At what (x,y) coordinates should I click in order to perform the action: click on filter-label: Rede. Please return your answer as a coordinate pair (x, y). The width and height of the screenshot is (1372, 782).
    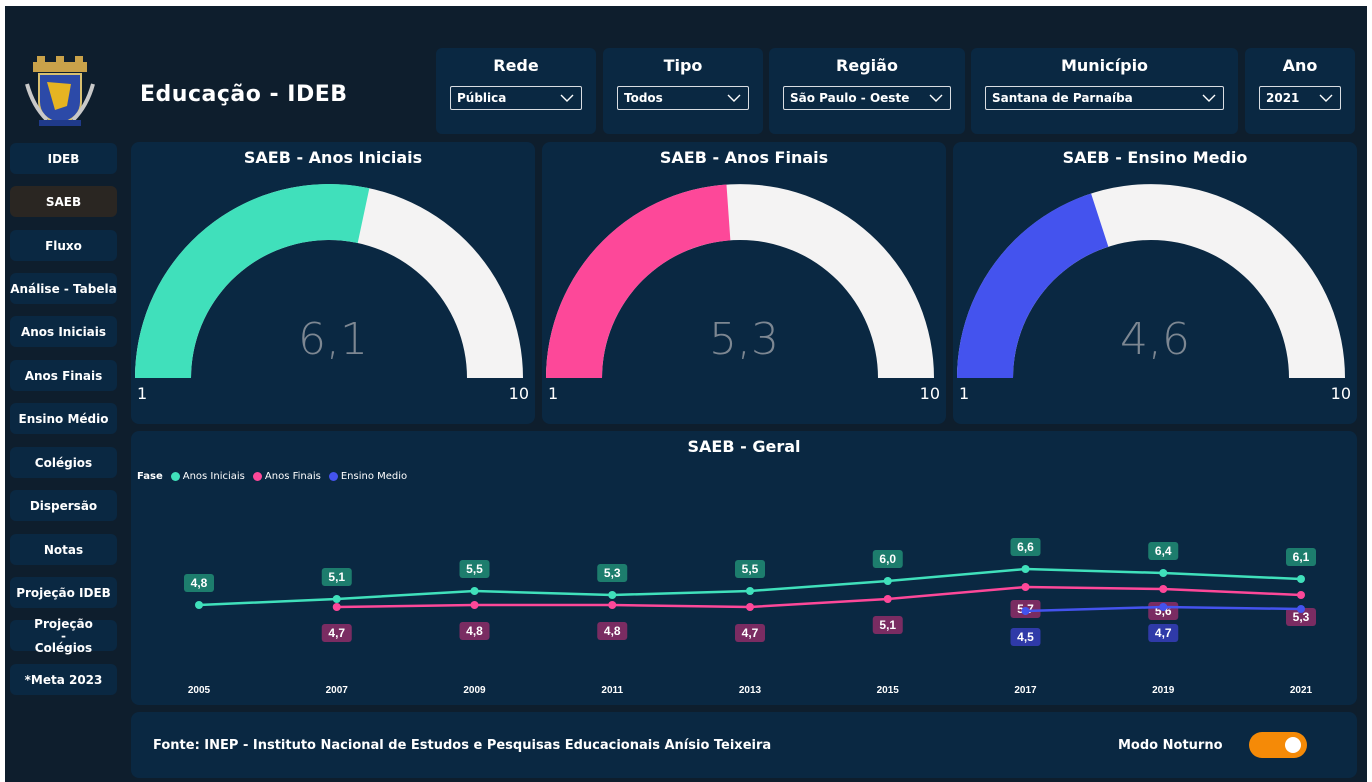
    Looking at the image, I should click on (516, 65).